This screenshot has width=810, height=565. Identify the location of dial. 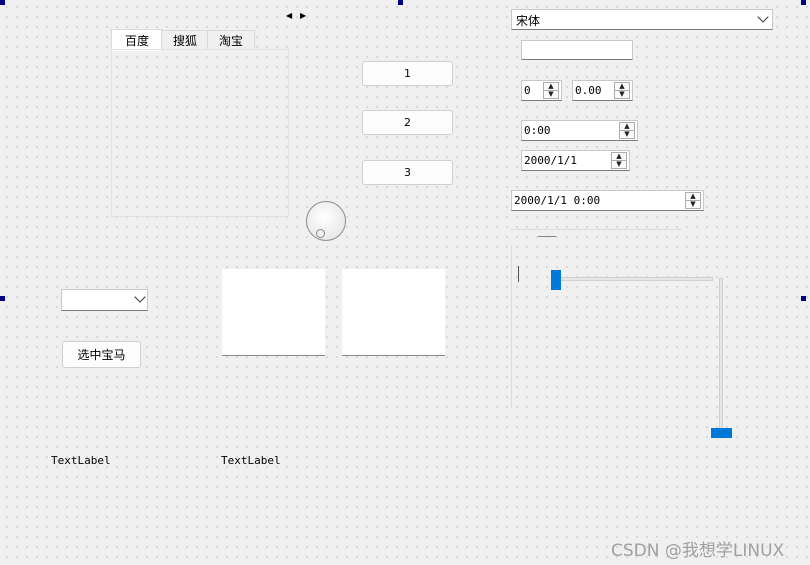
(326, 221).